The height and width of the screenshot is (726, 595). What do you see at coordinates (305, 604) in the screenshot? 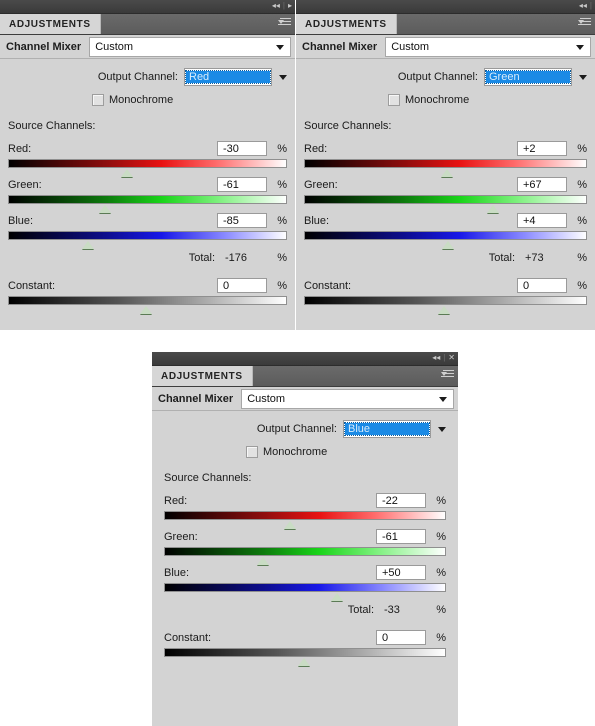
I see `total-row: Total: -33%` at bounding box center [305, 604].